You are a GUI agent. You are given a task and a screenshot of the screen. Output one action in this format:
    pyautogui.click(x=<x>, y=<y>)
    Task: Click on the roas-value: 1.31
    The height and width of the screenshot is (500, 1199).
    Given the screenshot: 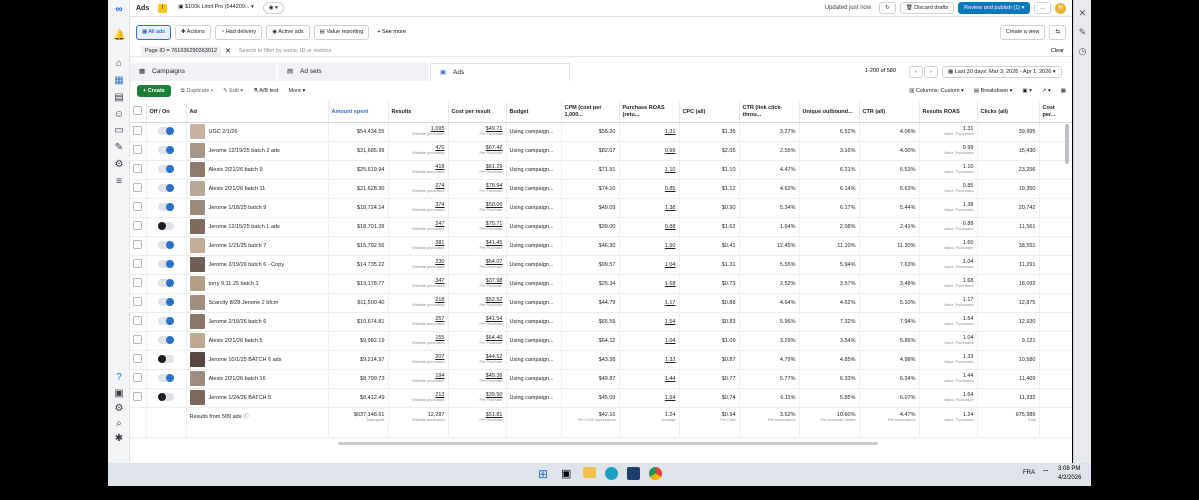 What is the action you would take?
    pyautogui.click(x=670, y=132)
    